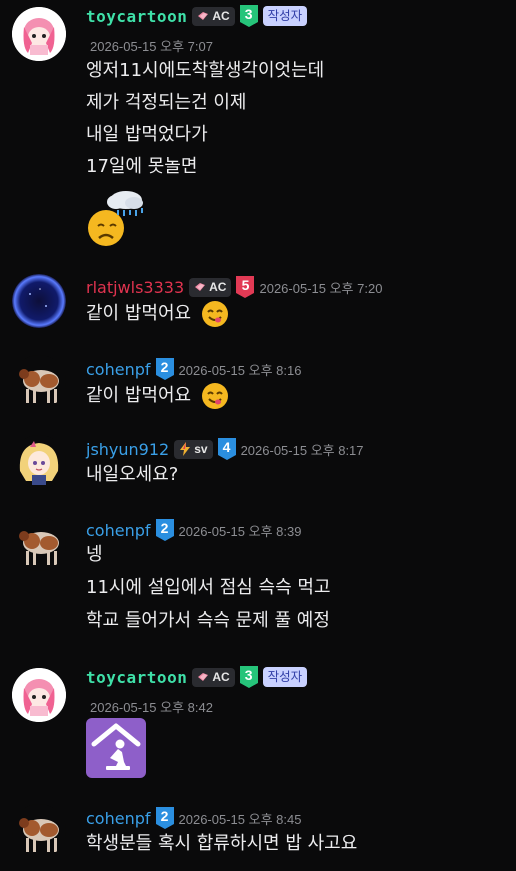  What do you see at coordinates (127, 449) in the screenshot?
I see `username: jshyun912` at bounding box center [127, 449].